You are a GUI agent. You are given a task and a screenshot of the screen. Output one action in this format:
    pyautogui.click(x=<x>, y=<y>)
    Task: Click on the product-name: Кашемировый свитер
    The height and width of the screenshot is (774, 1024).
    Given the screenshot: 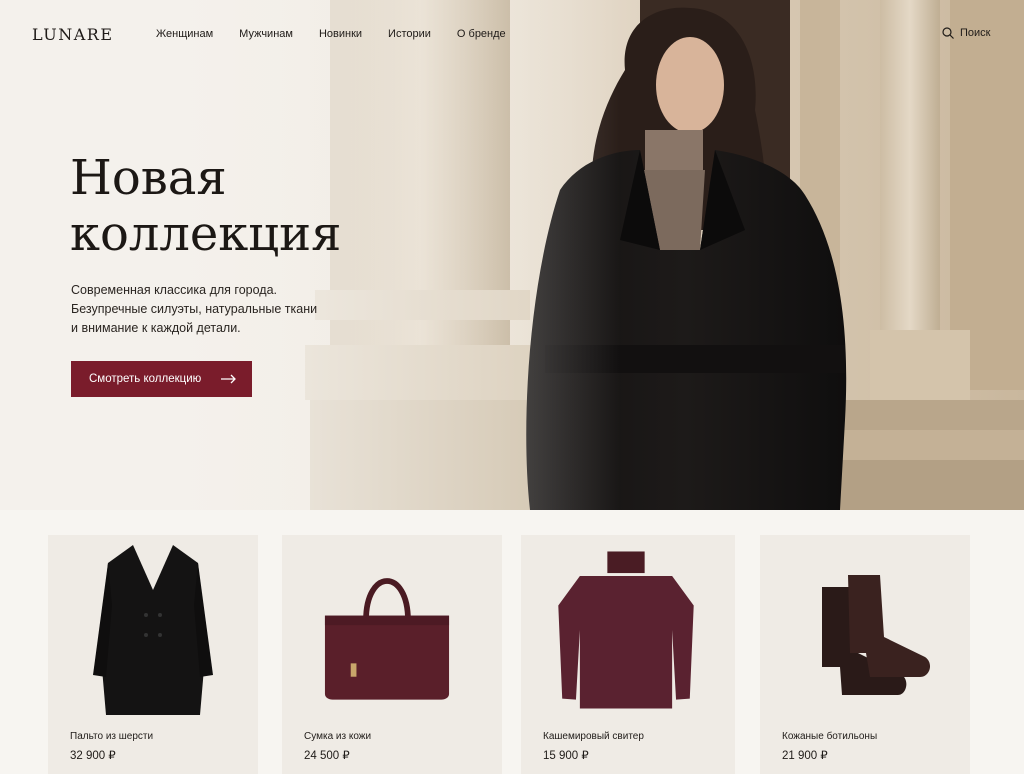 What is the action you would take?
    pyautogui.click(x=593, y=736)
    